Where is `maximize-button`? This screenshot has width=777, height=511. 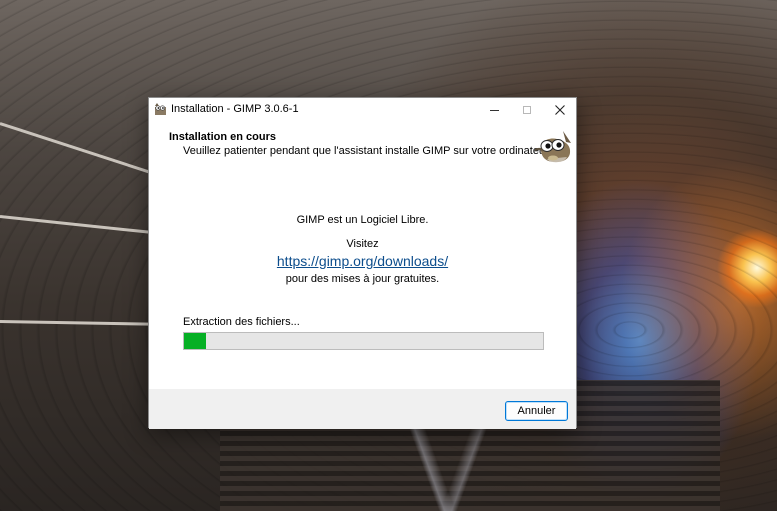
maximize-button is located at coordinates (527, 110).